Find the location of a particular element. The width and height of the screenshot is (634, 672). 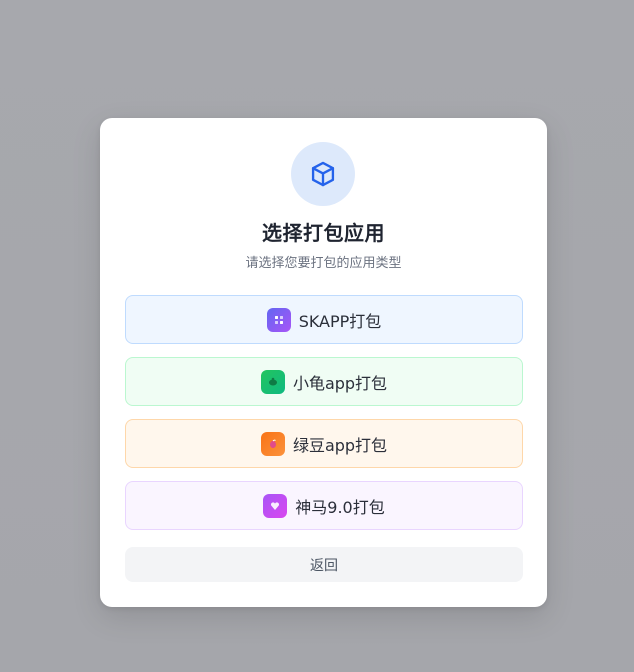

cube-icon is located at coordinates (323, 174).